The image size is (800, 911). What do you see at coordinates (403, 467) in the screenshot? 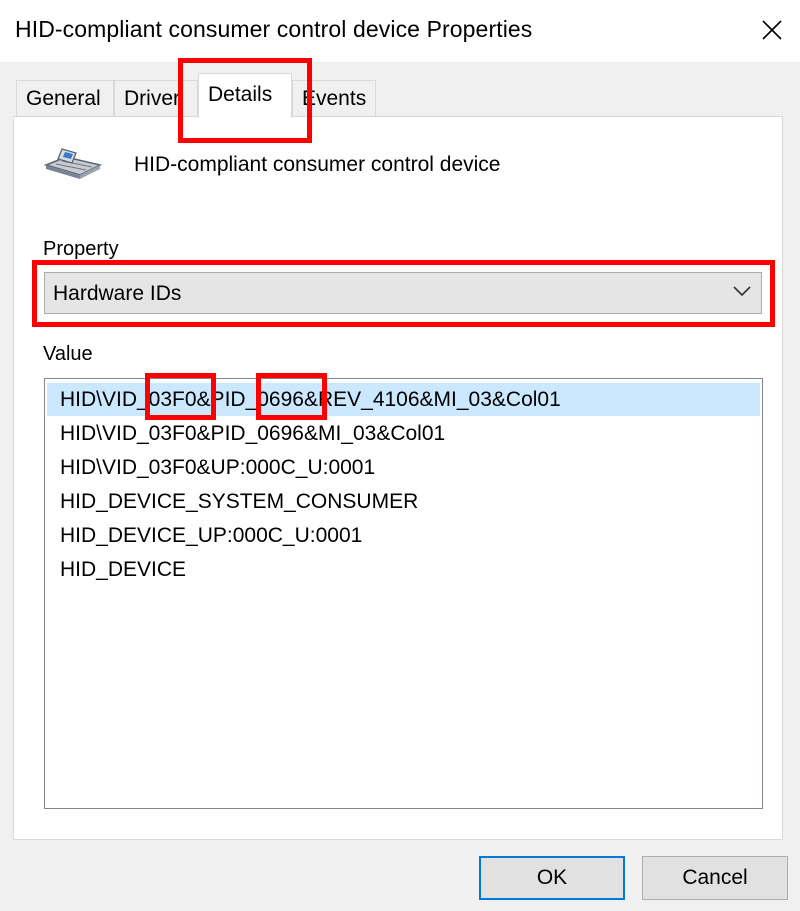
I see `list-item: HID\VID_03F0&UP:000C_U:0001` at bounding box center [403, 467].